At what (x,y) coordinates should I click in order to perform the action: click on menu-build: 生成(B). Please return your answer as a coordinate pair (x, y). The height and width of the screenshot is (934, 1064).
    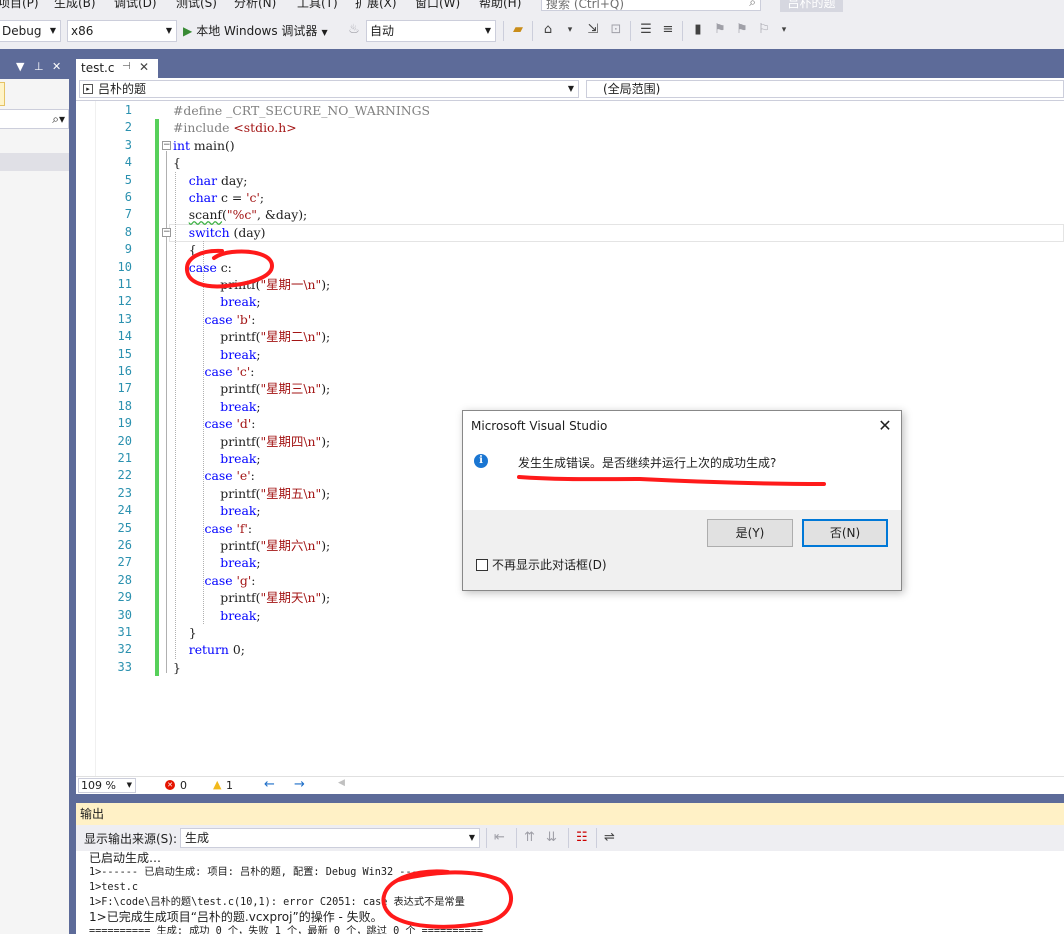
    Looking at the image, I should click on (75, 5).